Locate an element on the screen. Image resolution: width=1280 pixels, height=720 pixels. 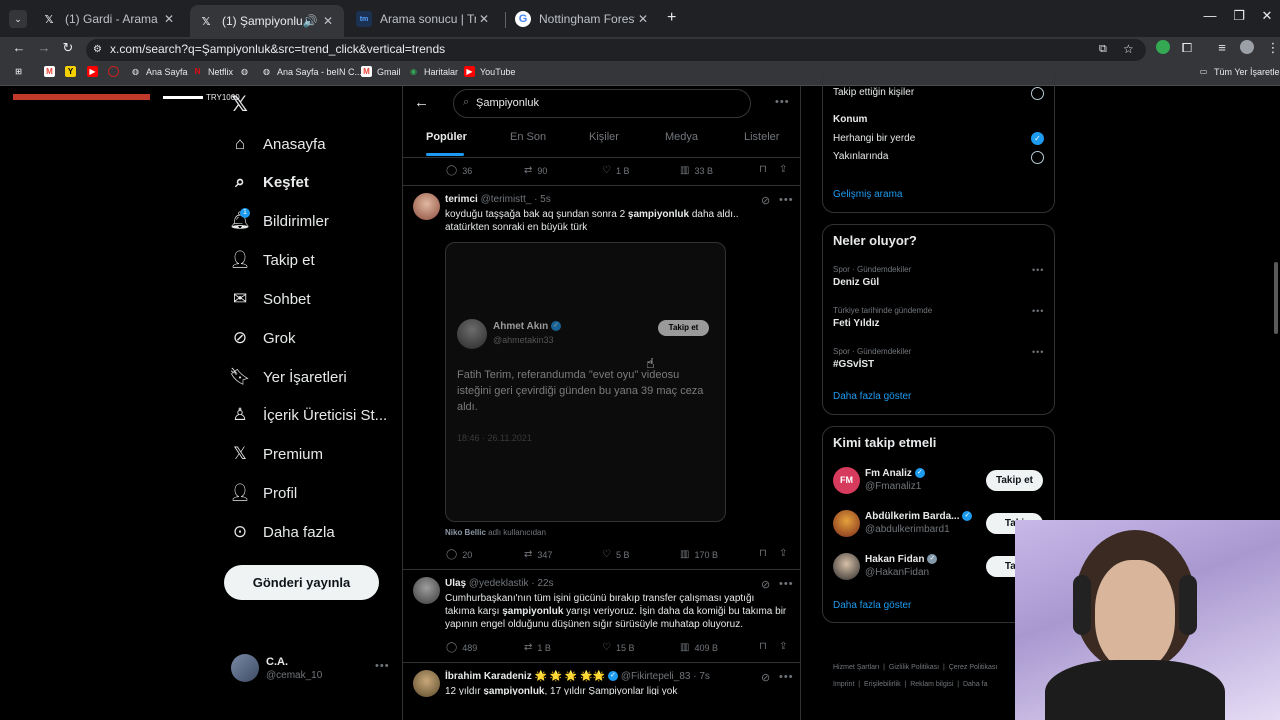
follow-show-more: Daha fazla göster is located at coordinates (872, 605).